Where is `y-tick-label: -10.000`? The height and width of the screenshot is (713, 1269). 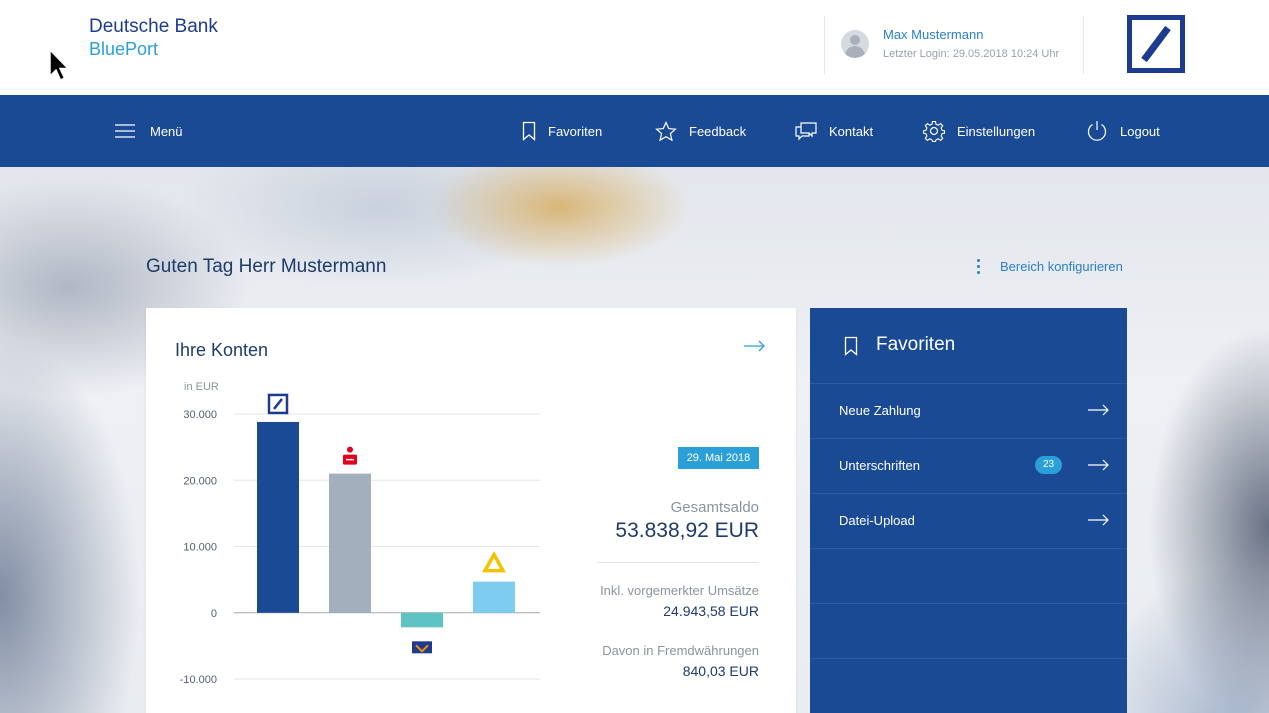
y-tick-label: -10.000 is located at coordinates (198, 680).